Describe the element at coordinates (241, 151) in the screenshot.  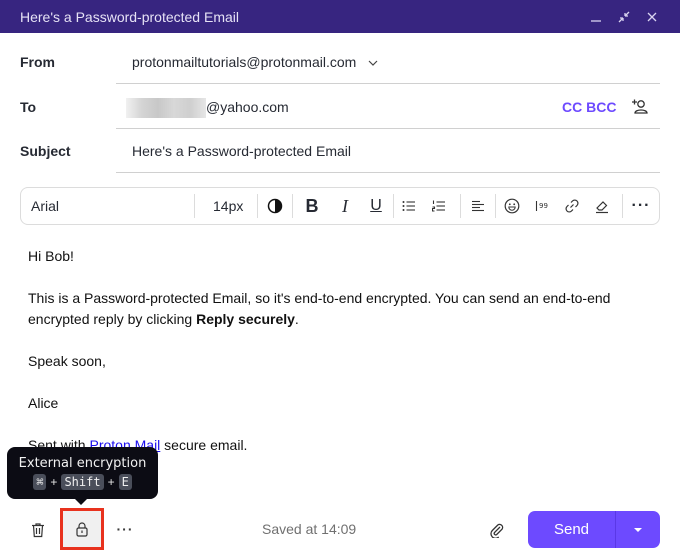
I see `subject-input: Here's a Password-protected Email` at that location.